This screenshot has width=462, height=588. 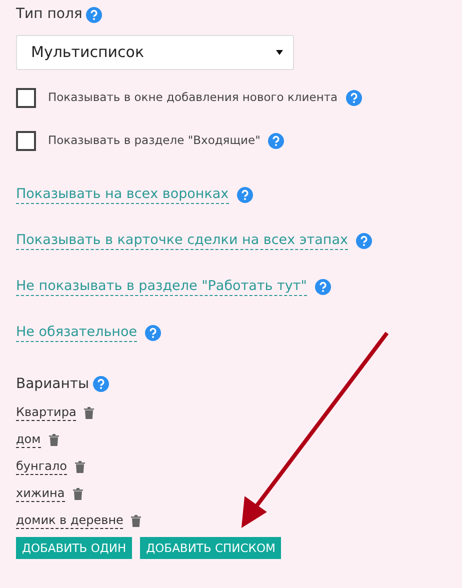 I want to click on checkbox-label: Показывать в разделе "Входящие", so click(x=154, y=141).